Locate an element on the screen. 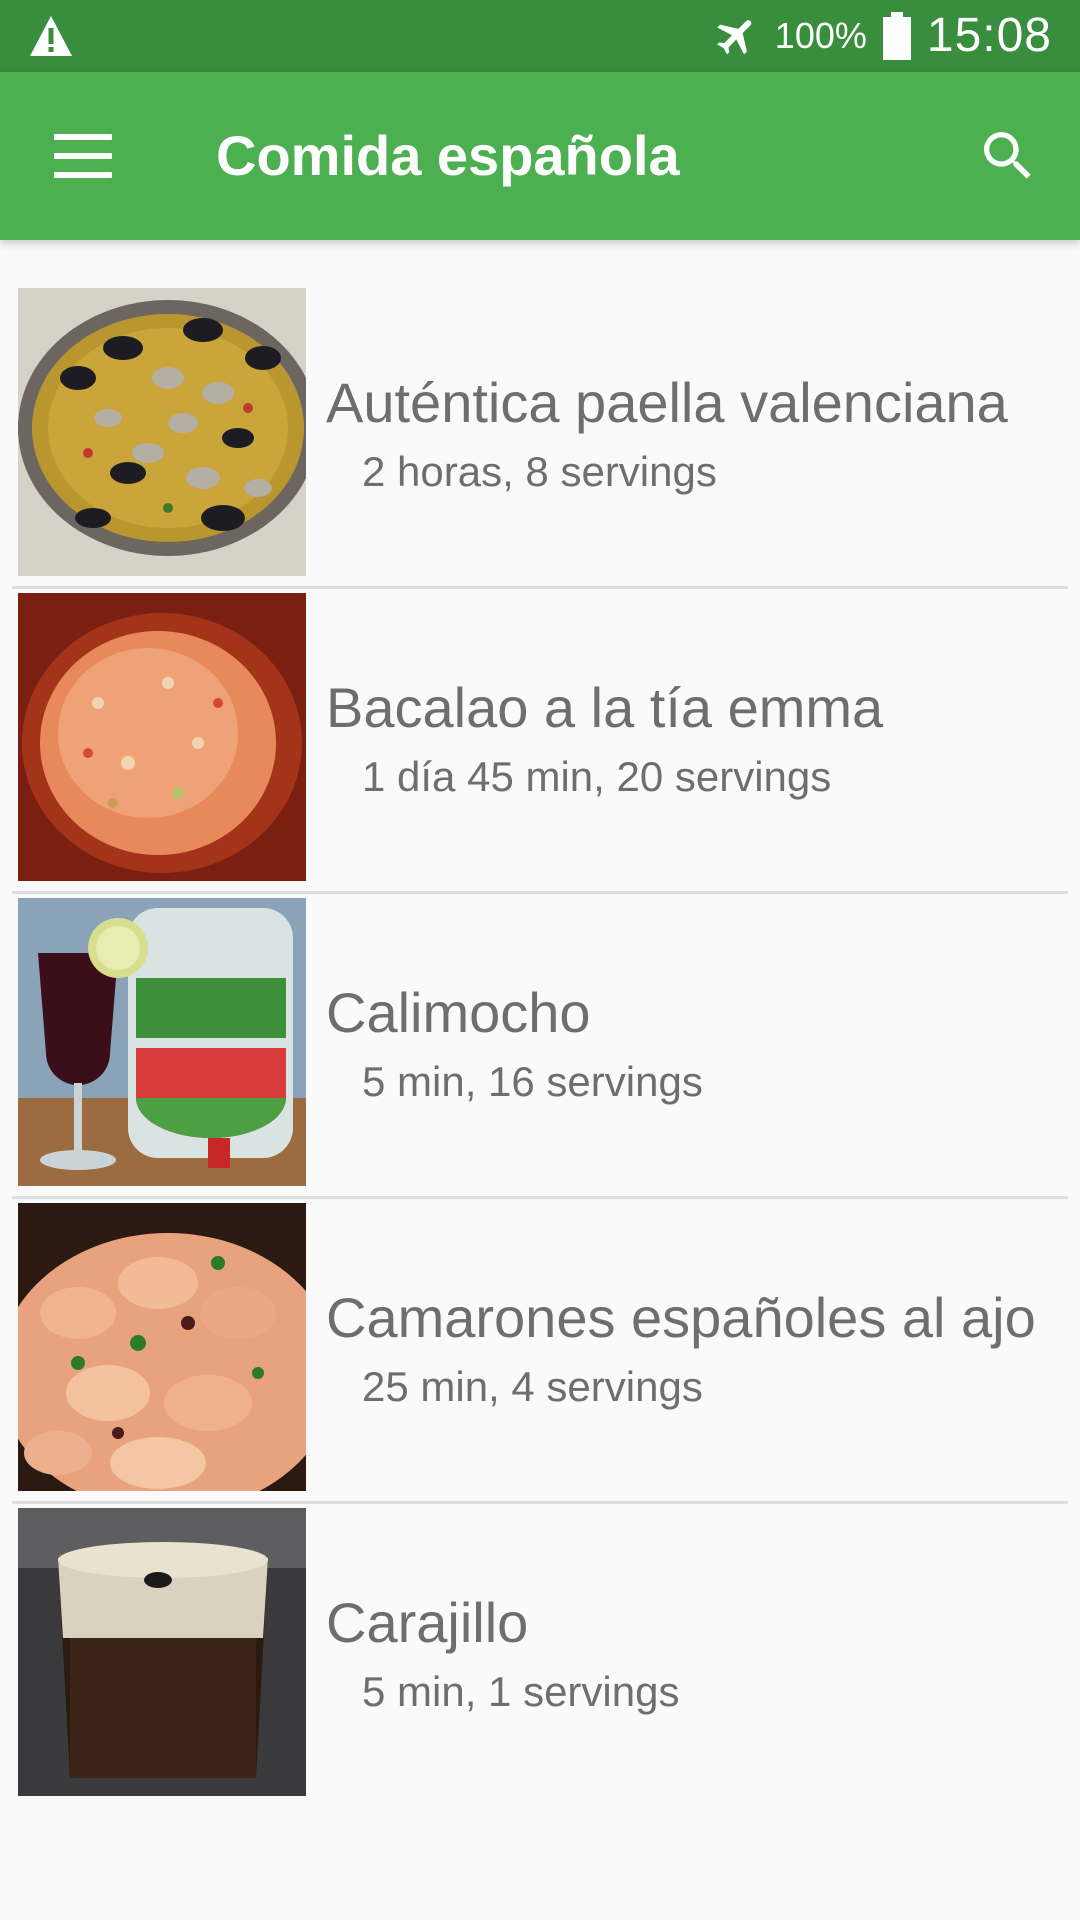 The width and height of the screenshot is (1080, 1920). recipe-name: Carajillo is located at coordinates (427, 1622).